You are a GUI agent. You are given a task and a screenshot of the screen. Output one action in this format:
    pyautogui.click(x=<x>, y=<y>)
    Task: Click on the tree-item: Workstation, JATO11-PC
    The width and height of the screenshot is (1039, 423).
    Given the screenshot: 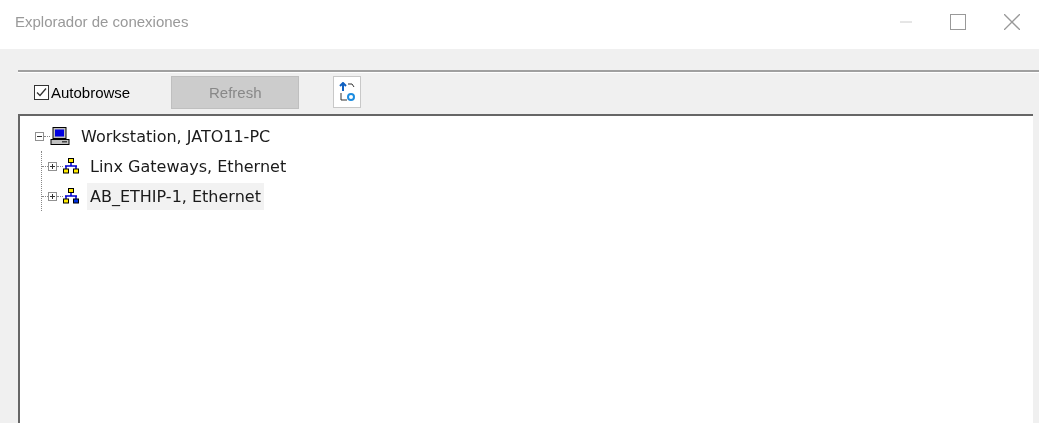 What is the action you would take?
    pyautogui.click(x=176, y=136)
    